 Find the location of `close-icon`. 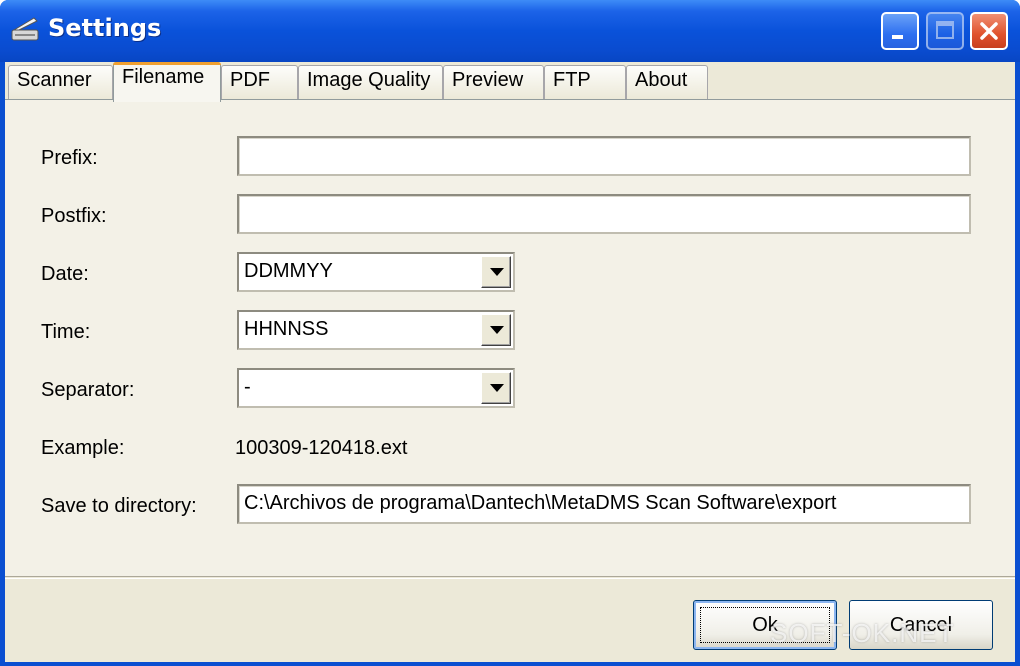

close-icon is located at coordinates (989, 31).